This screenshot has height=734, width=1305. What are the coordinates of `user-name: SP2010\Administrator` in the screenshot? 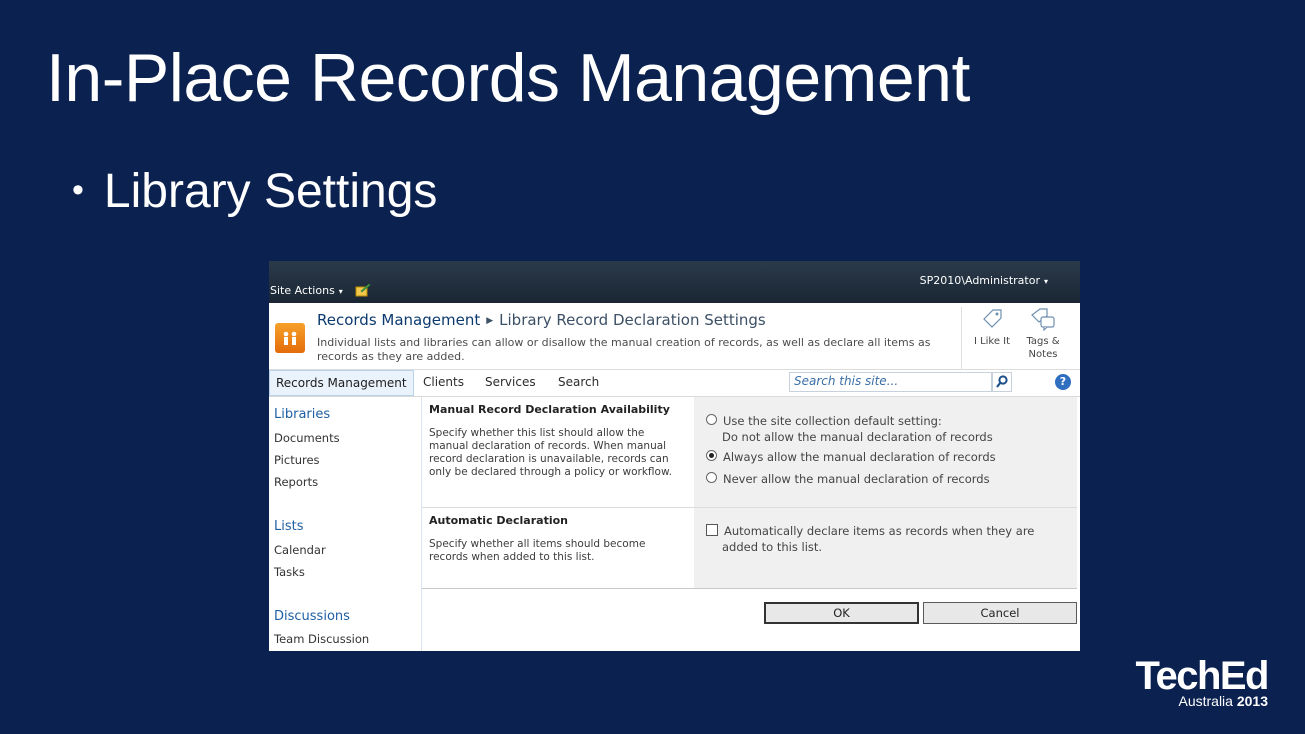 It's located at (979, 280).